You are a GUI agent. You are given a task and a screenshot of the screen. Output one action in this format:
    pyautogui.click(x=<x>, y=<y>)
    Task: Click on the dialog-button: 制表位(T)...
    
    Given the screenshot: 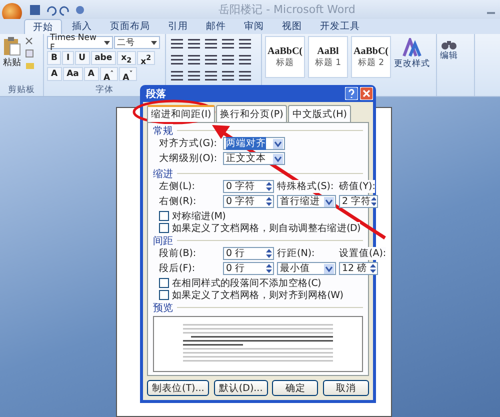 What is the action you would take?
    pyautogui.click(x=178, y=388)
    